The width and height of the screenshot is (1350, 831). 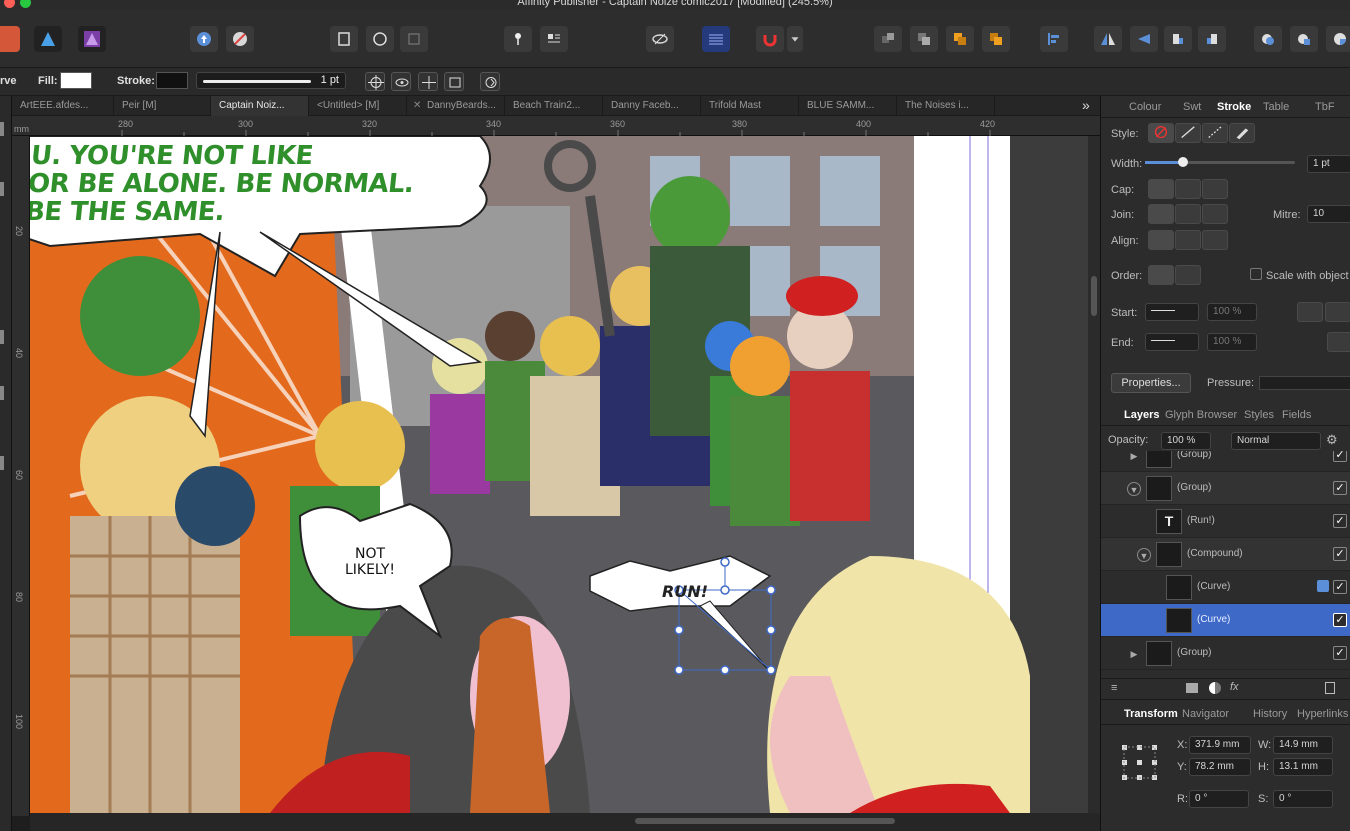 What do you see at coordinates (1134, 654) in the screenshot?
I see `expand-icon: ▶` at bounding box center [1134, 654].